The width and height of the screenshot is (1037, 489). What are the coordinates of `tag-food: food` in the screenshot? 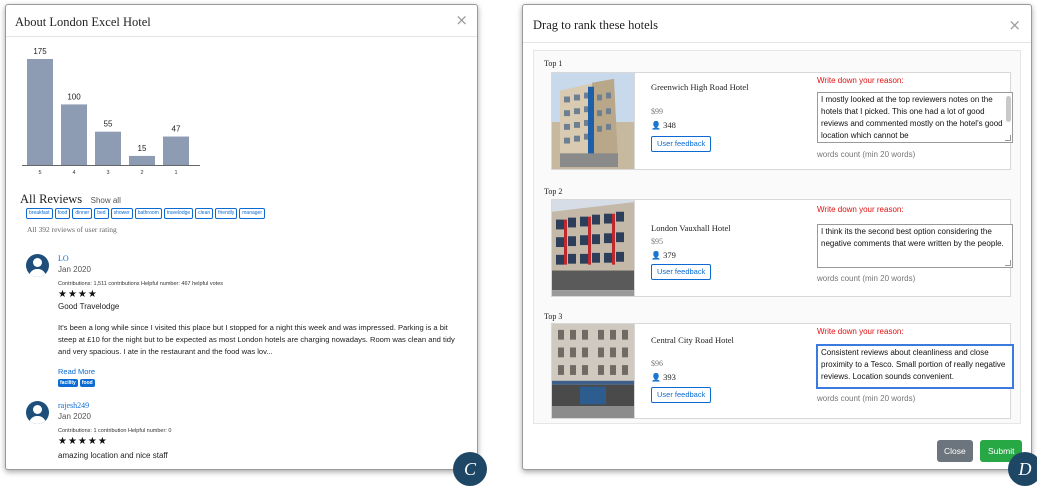 It's located at (62, 213).